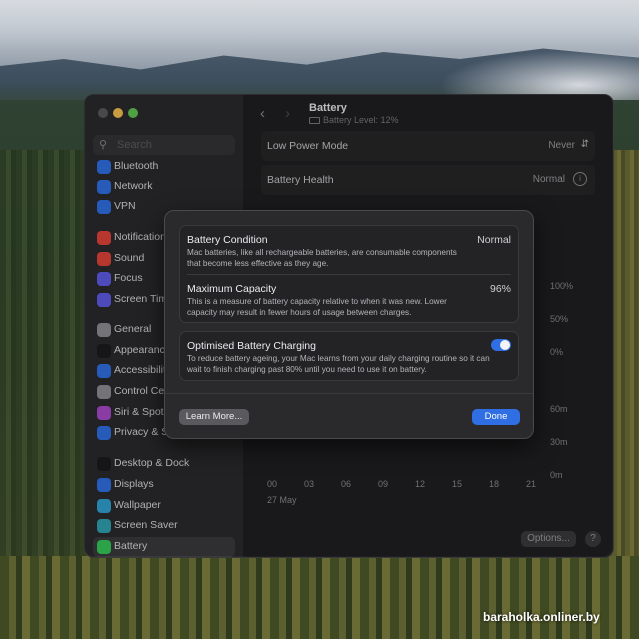 This screenshot has height=639, width=639. What do you see at coordinates (227, 240) in the screenshot?
I see `battery-condition-title: Battery Condition` at bounding box center [227, 240].